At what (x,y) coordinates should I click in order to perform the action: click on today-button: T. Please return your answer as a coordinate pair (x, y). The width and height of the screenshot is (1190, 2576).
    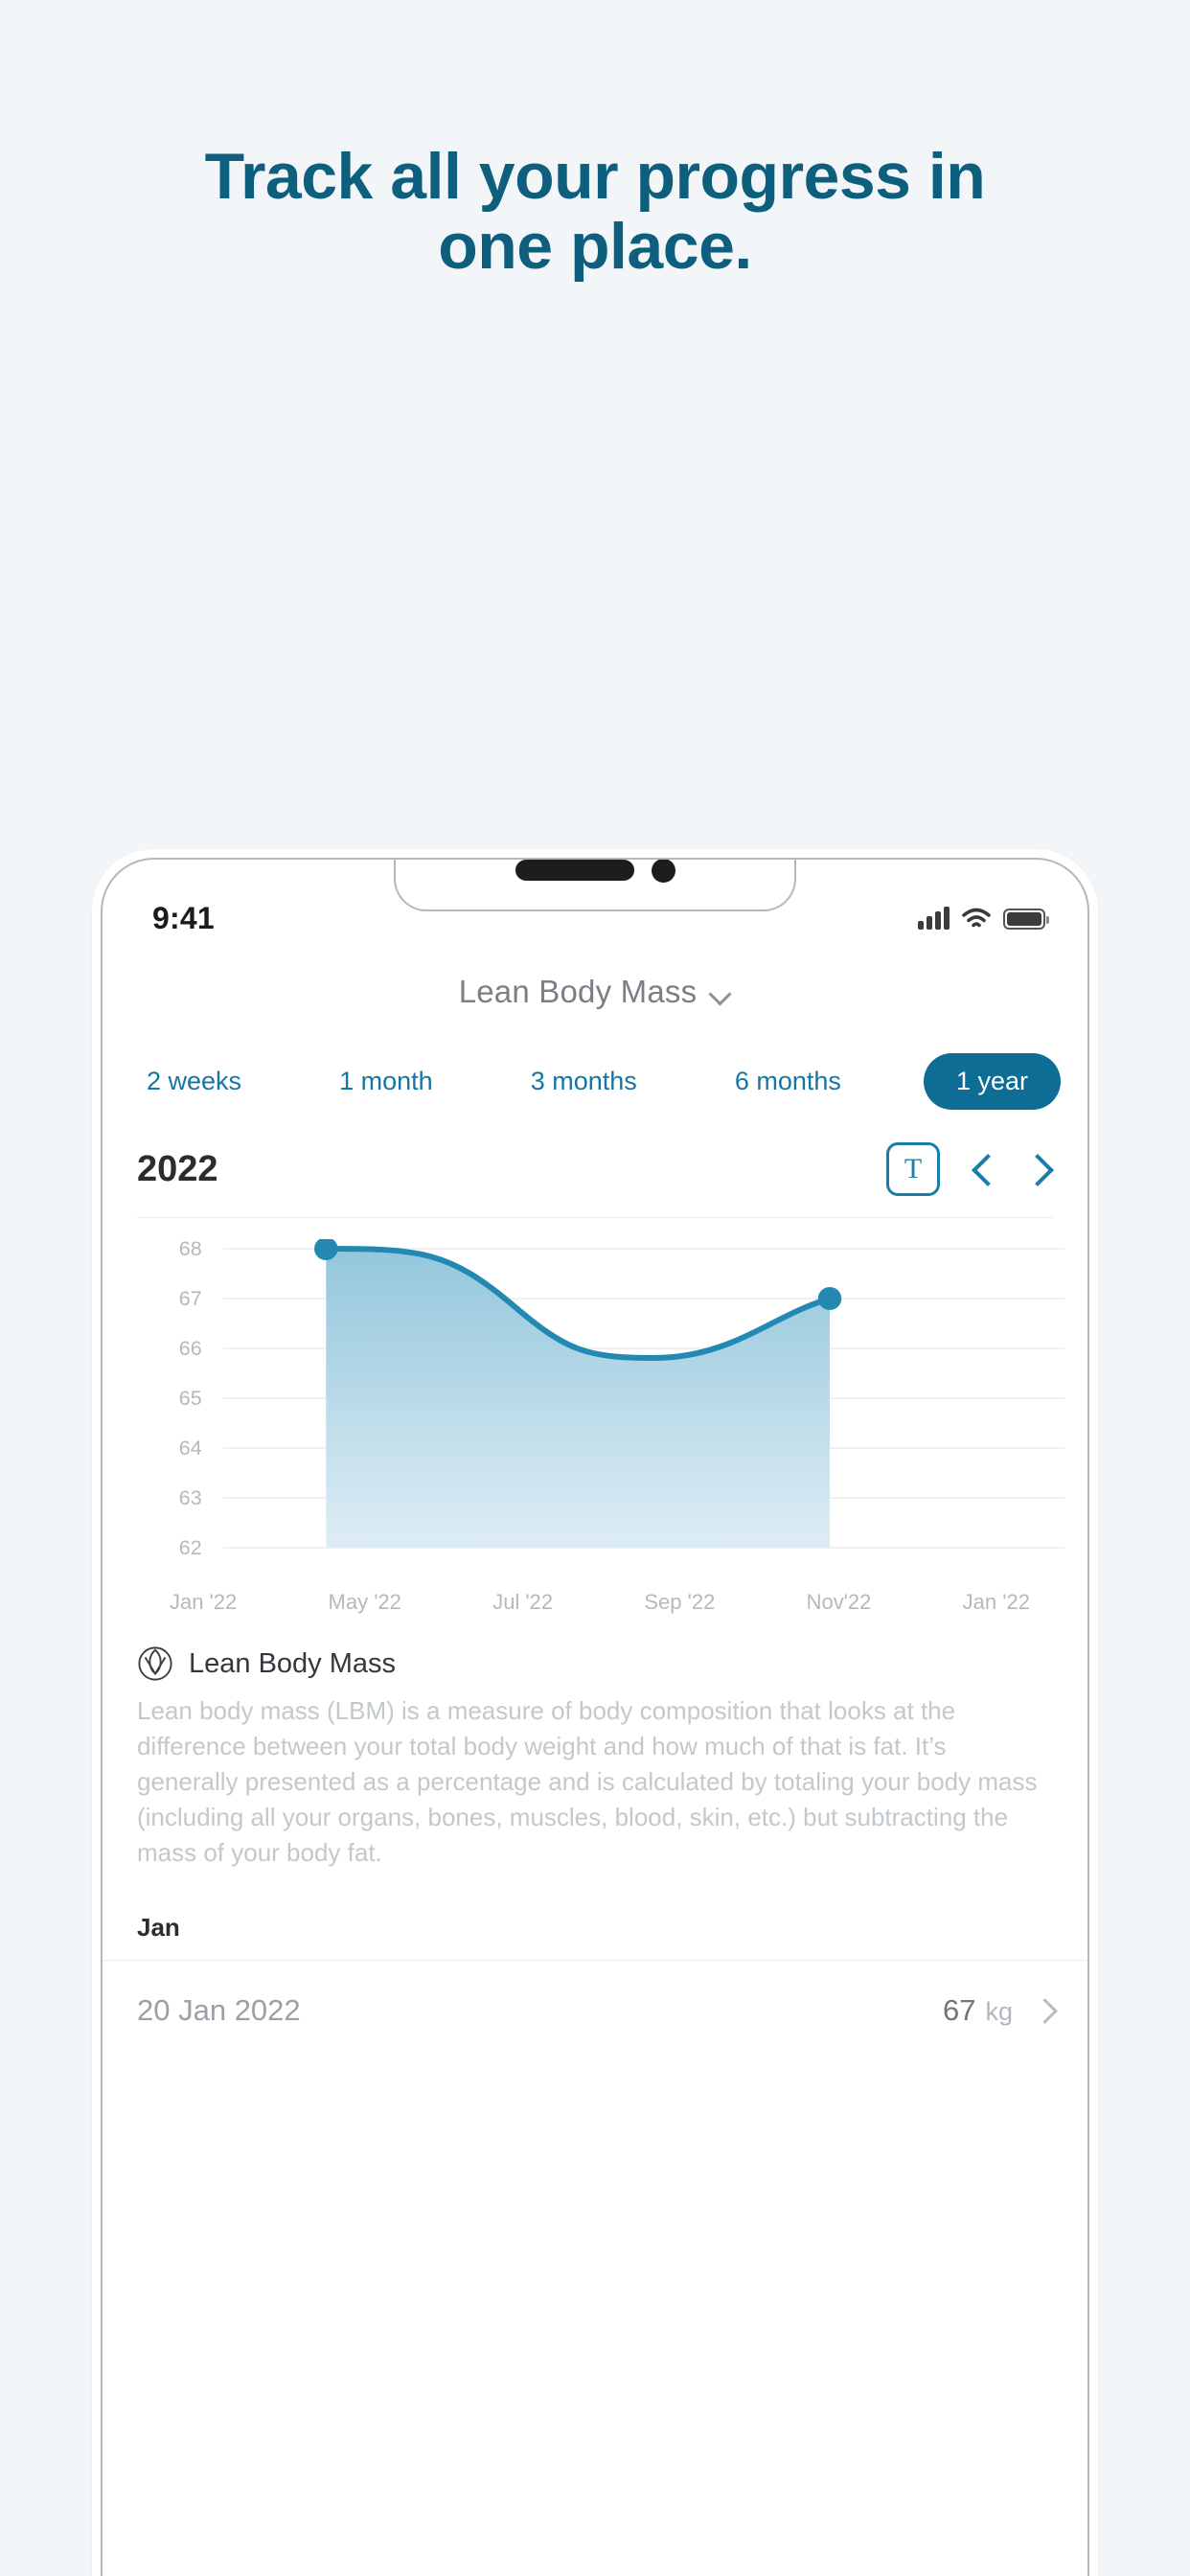
    Looking at the image, I should click on (913, 1169).